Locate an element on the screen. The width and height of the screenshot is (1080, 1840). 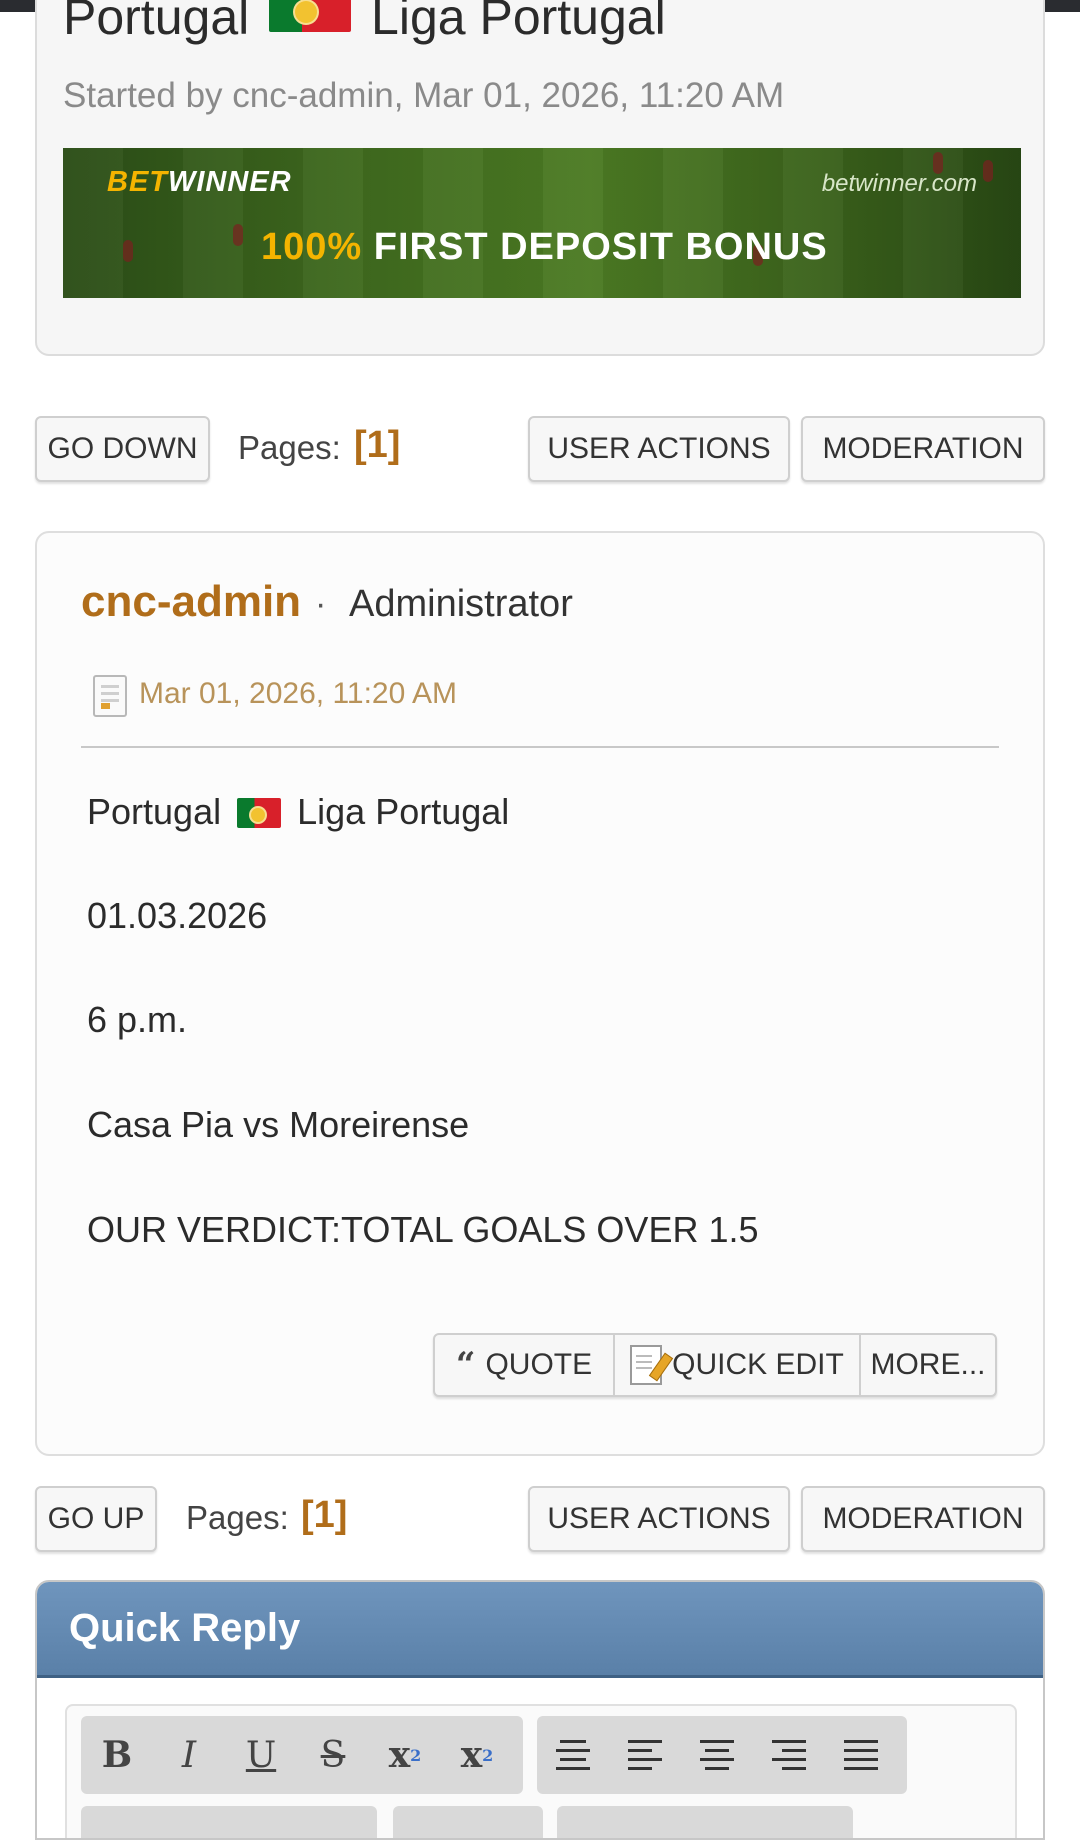
superscript-mark-icon: 2 is located at coordinates (416, 1755).